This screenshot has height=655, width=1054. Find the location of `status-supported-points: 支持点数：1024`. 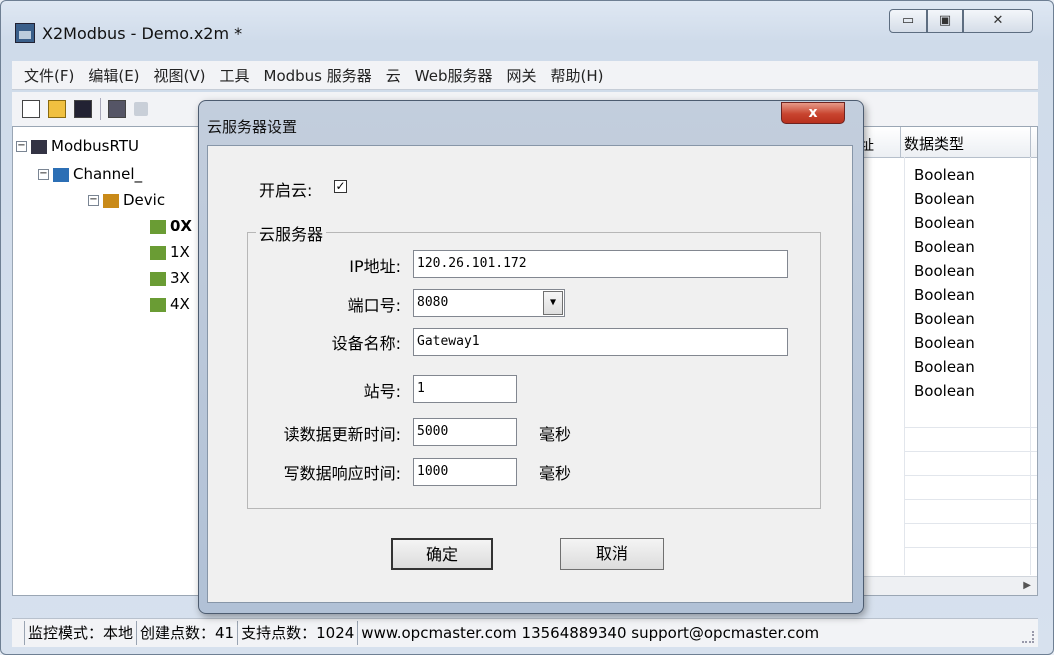

status-supported-points: 支持点数：1024 is located at coordinates (297, 633).